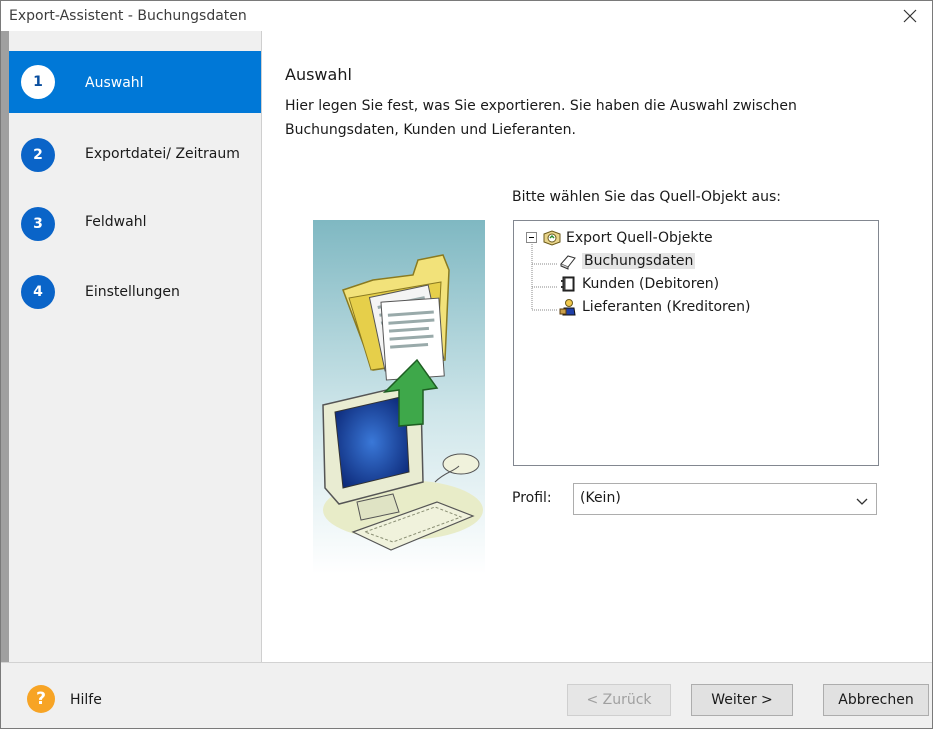 This screenshot has width=933, height=729. I want to click on database-icon, so click(552, 238).